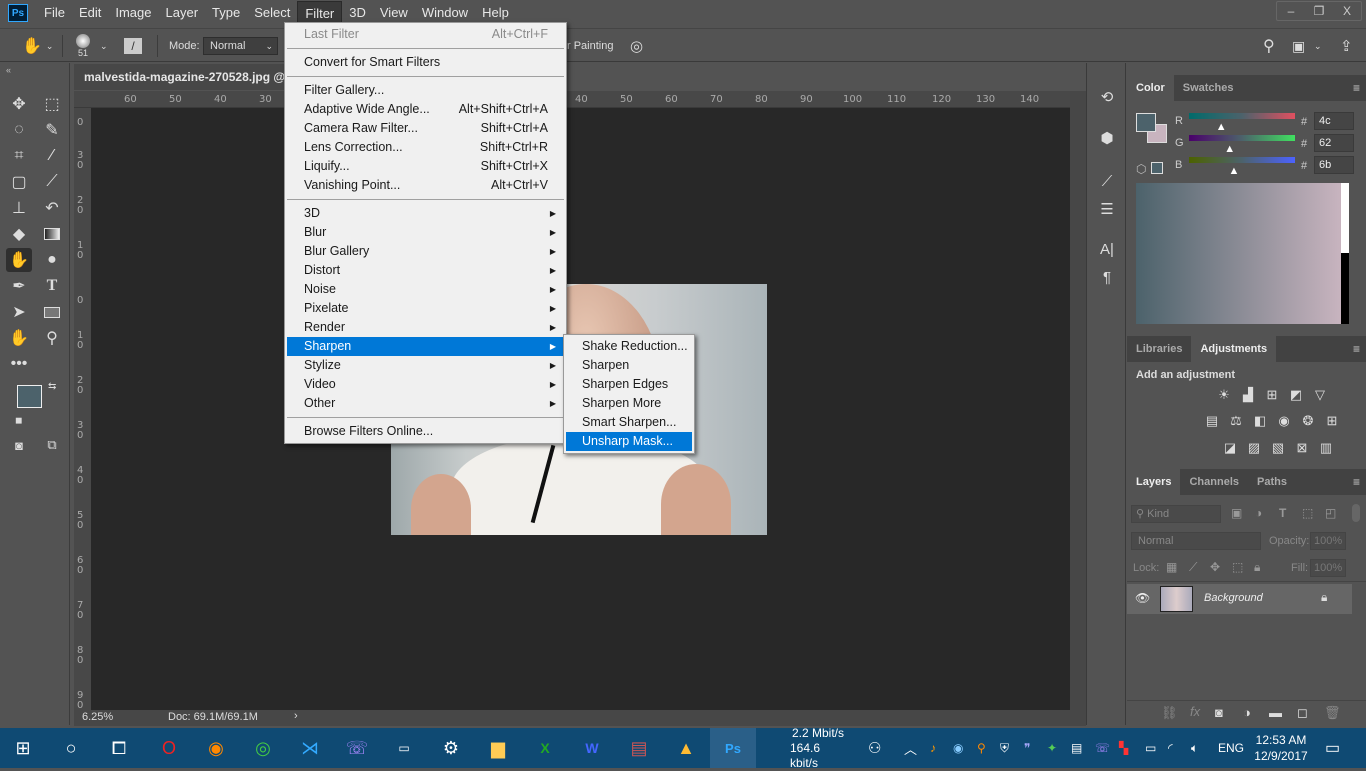 The width and height of the screenshot is (1366, 771). I want to click on slider-thumb-g: ▲, so click(1229, 149).